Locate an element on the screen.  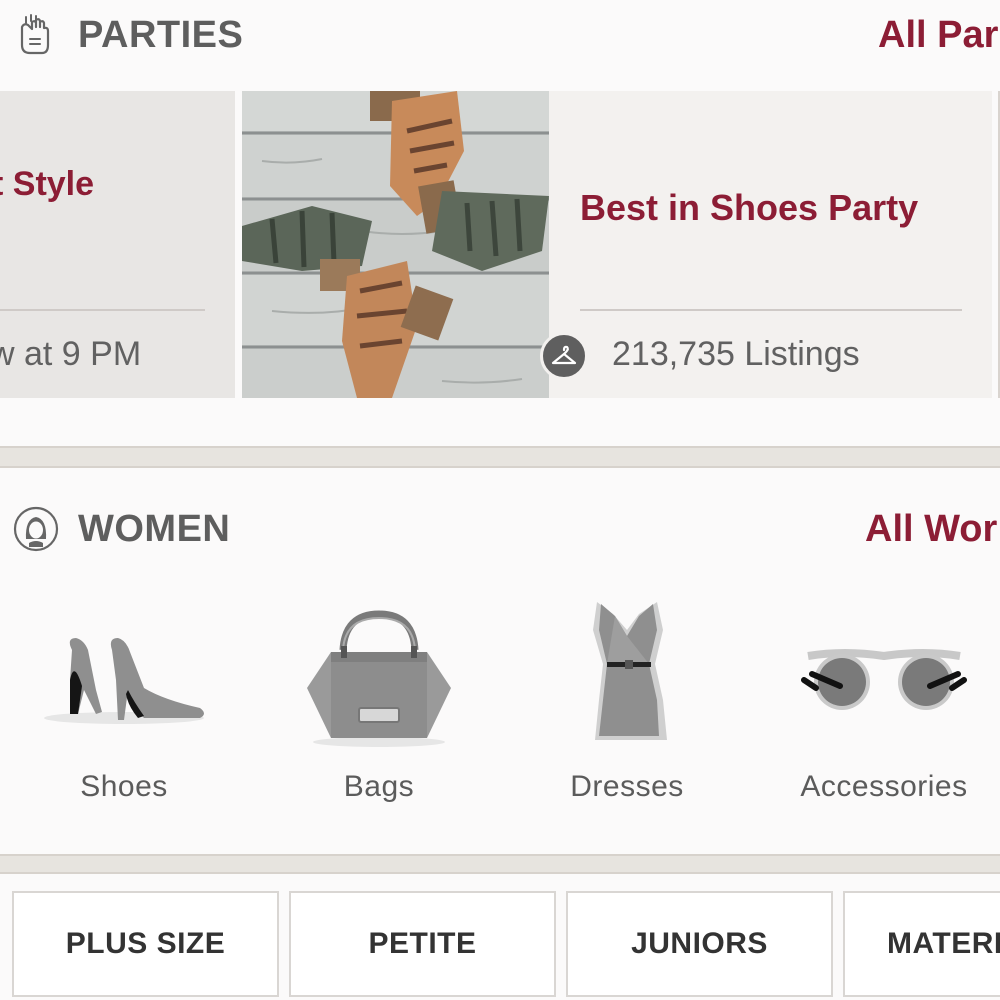
category-label: Accessories is located at coordinates (884, 786).